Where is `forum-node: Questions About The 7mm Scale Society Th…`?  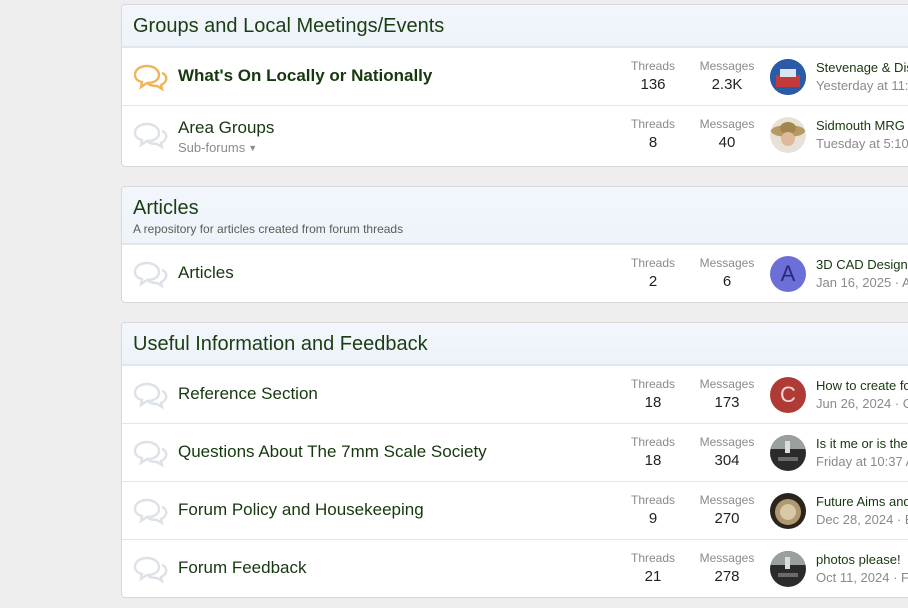 forum-node: Questions About The 7mm Scale Society Th… is located at coordinates (515, 452).